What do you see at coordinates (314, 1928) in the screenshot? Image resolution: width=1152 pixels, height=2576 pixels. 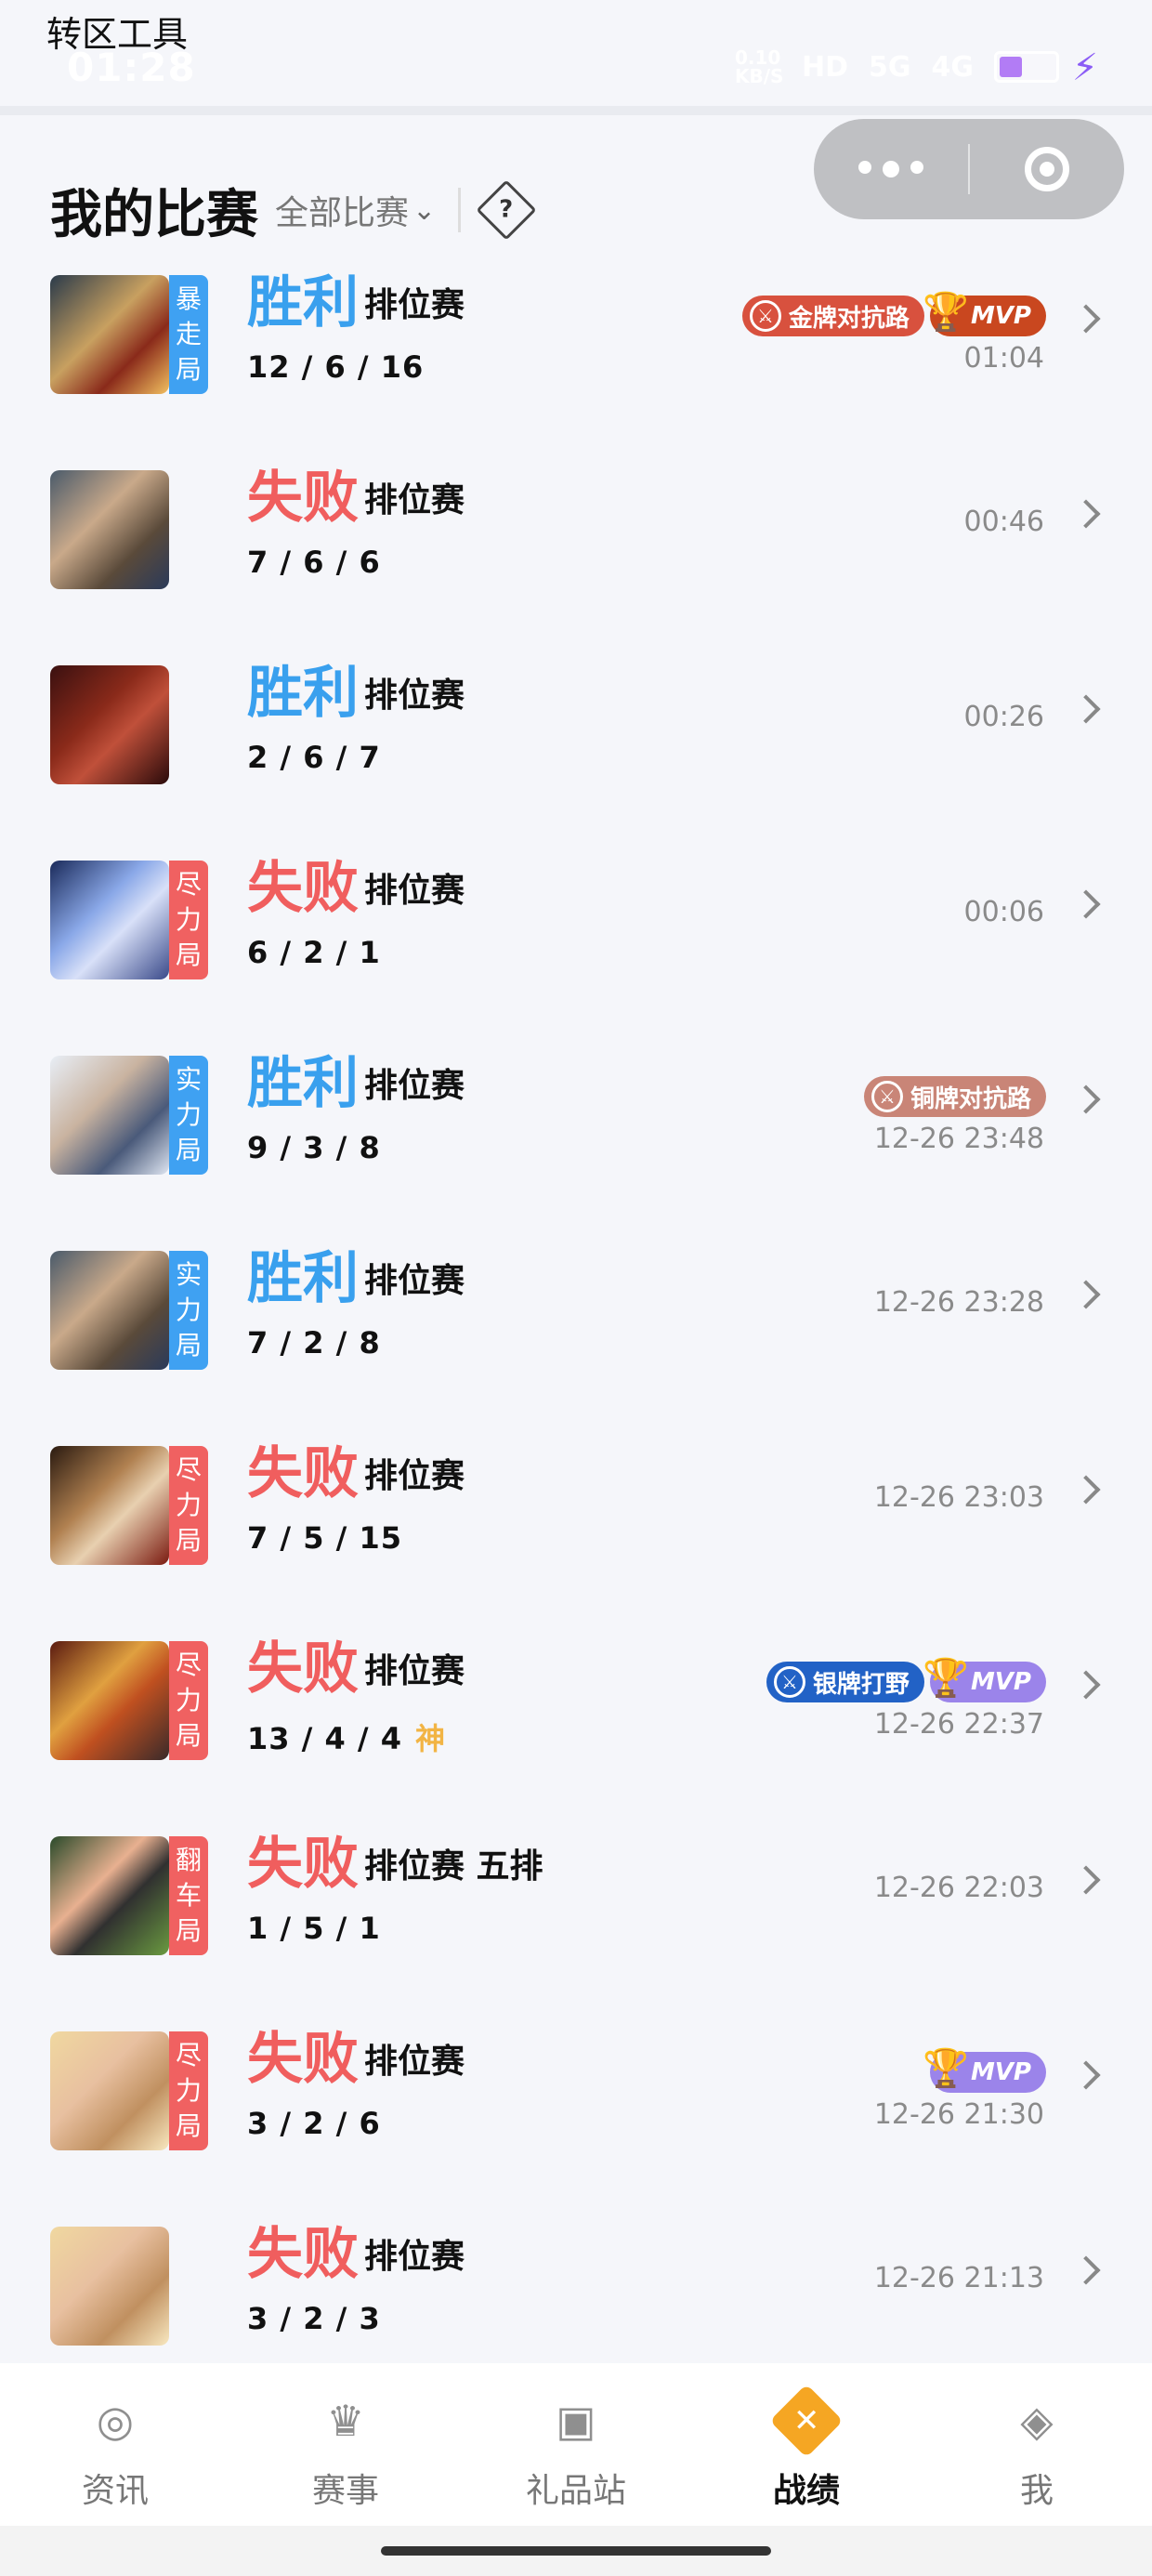 I see `match-kda: 1 / 5 / 1` at bounding box center [314, 1928].